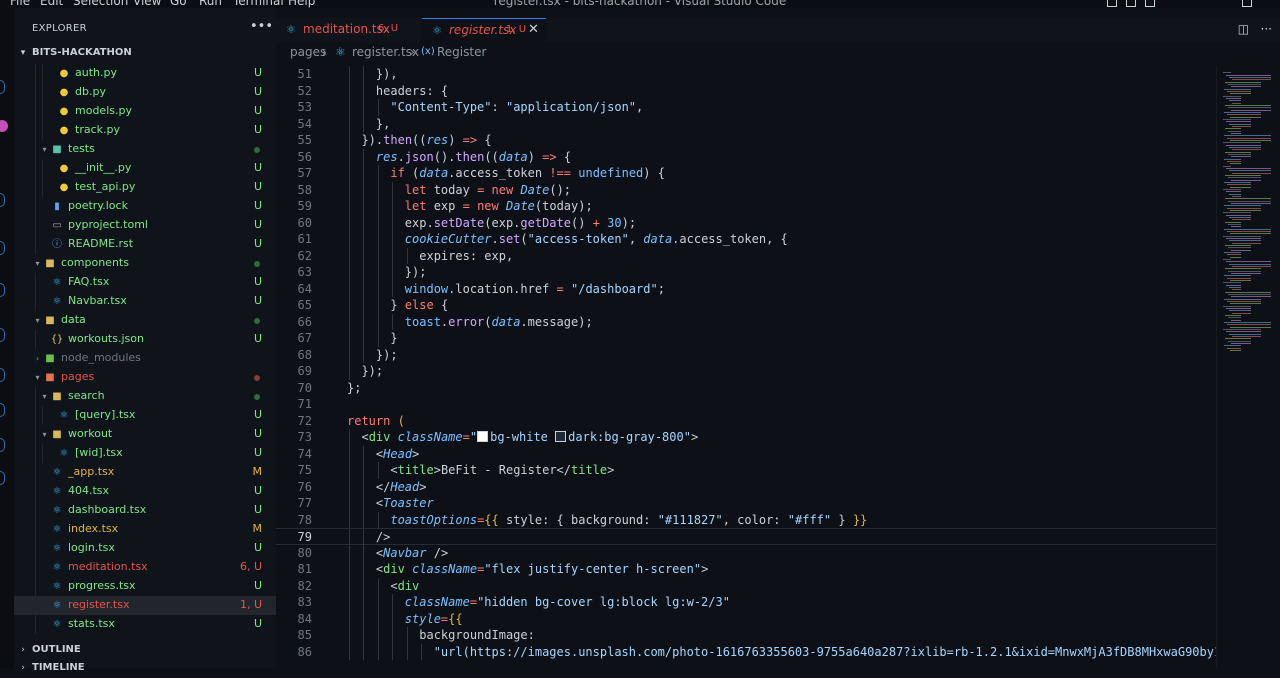 The image size is (1280, 678). What do you see at coordinates (145, 187) in the screenshot?
I see `tree-file-item: ● test_api.py U` at bounding box center [145, 187].